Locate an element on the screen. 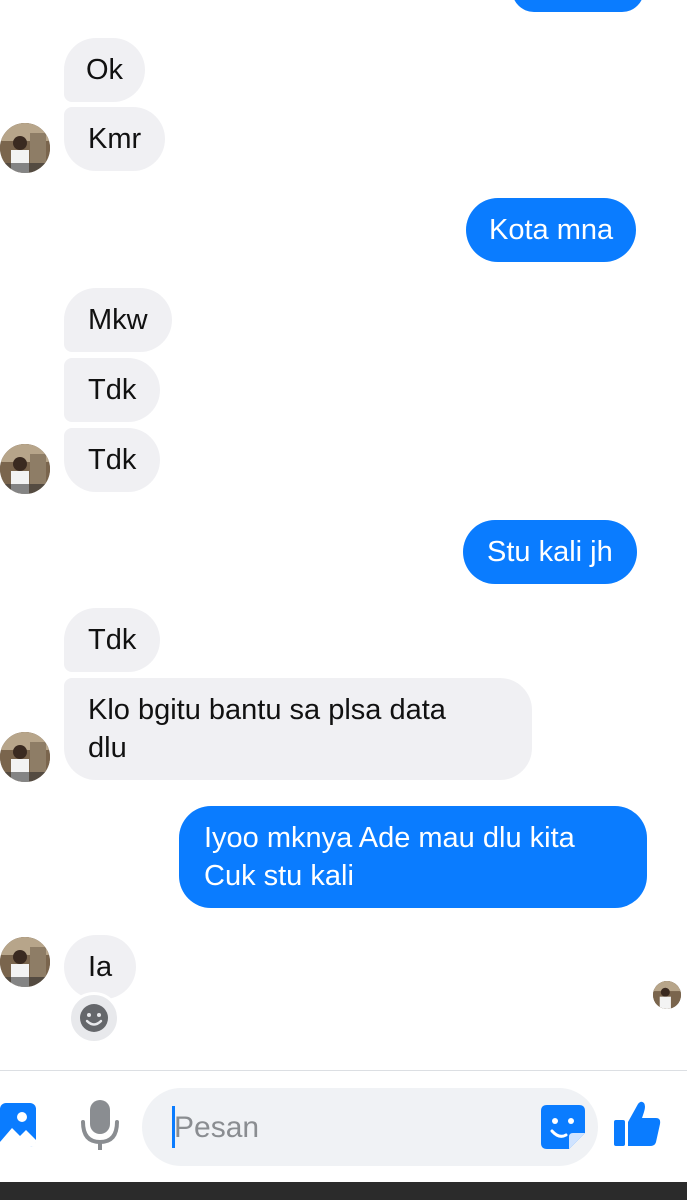 The height and width of the screenshot is (1200, 687). message-text: Kmr is located at coordinates (115, 139).